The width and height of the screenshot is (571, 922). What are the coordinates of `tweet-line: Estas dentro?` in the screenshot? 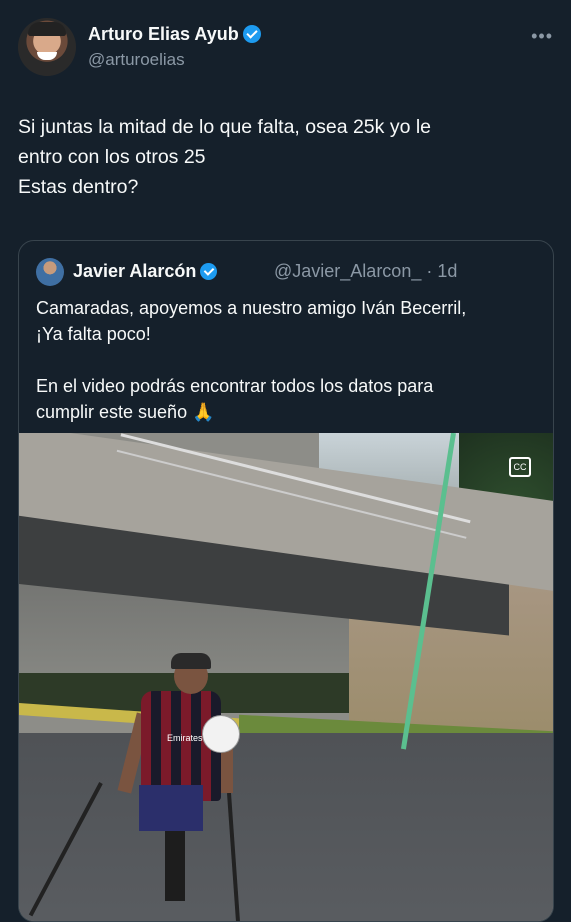 It's located at (78, 187).